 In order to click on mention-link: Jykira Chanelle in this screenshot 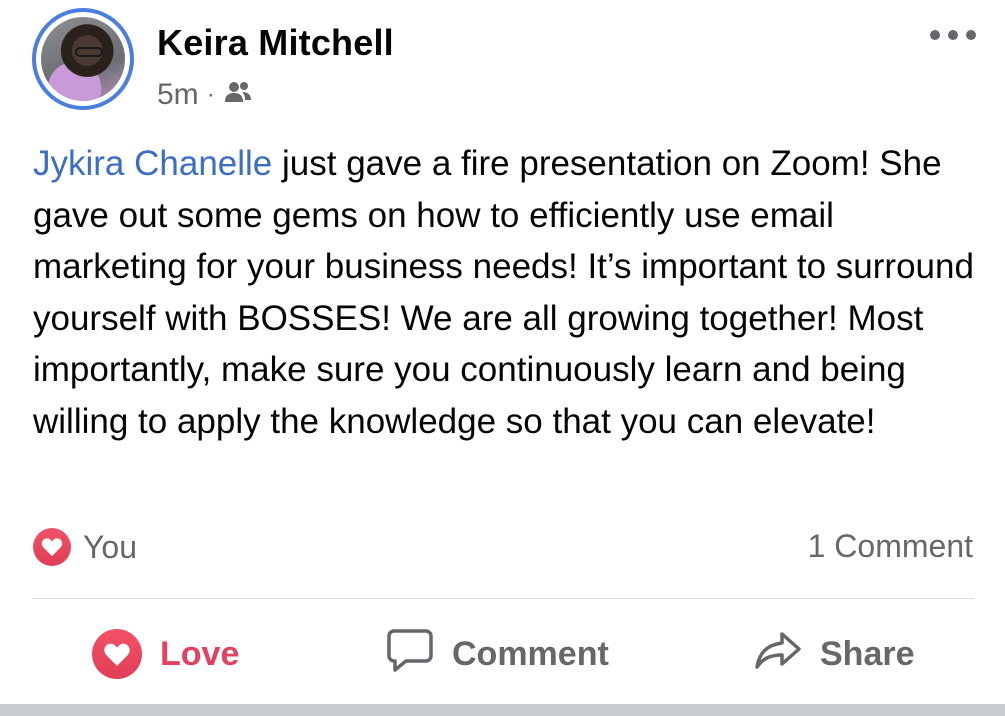, I will do `click(152, 163)`.